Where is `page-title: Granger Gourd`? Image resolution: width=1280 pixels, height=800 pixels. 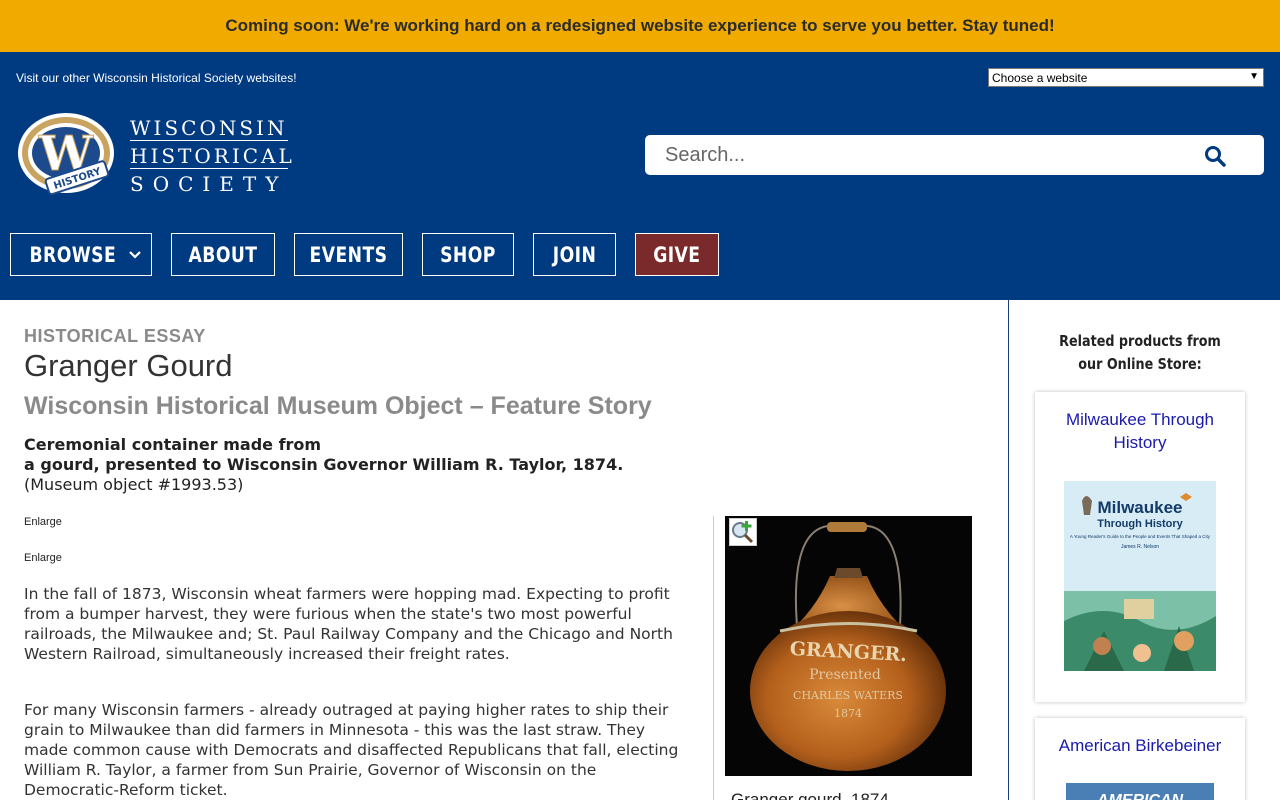 page-title: Granger Gourd is located at coordinates (128, 365).